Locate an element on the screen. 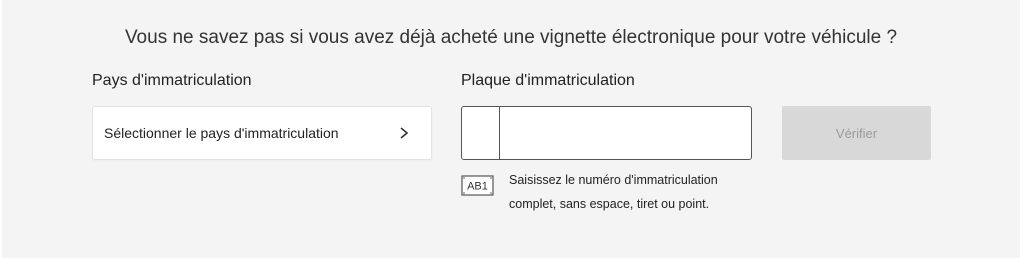  plate-input-field is located at coordinates (606, 133).